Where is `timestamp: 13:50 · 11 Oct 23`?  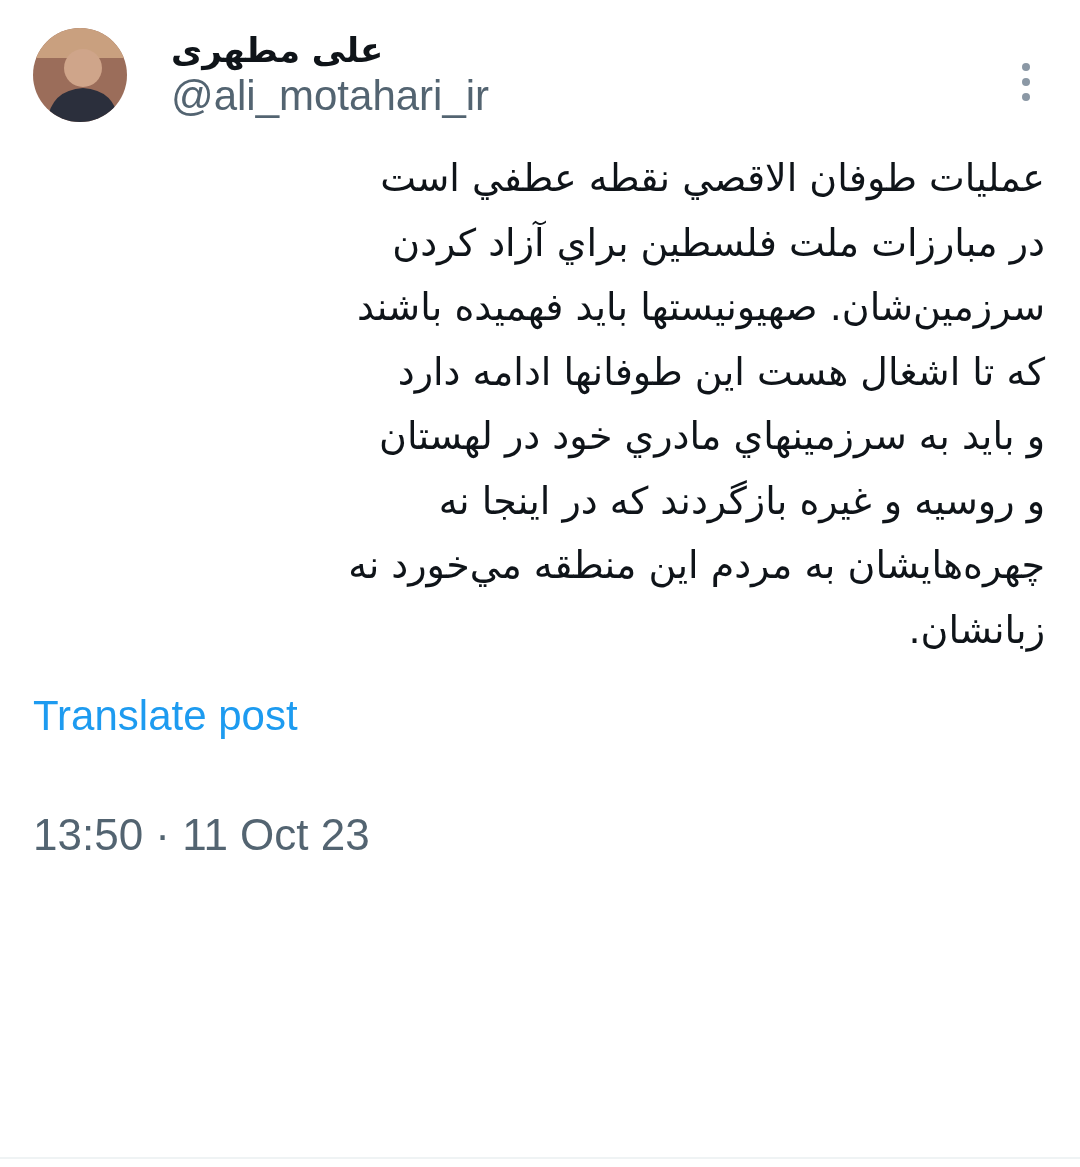 timestamp: 13:50 · 11 Oct 23 is located at coordinates (201, 835).